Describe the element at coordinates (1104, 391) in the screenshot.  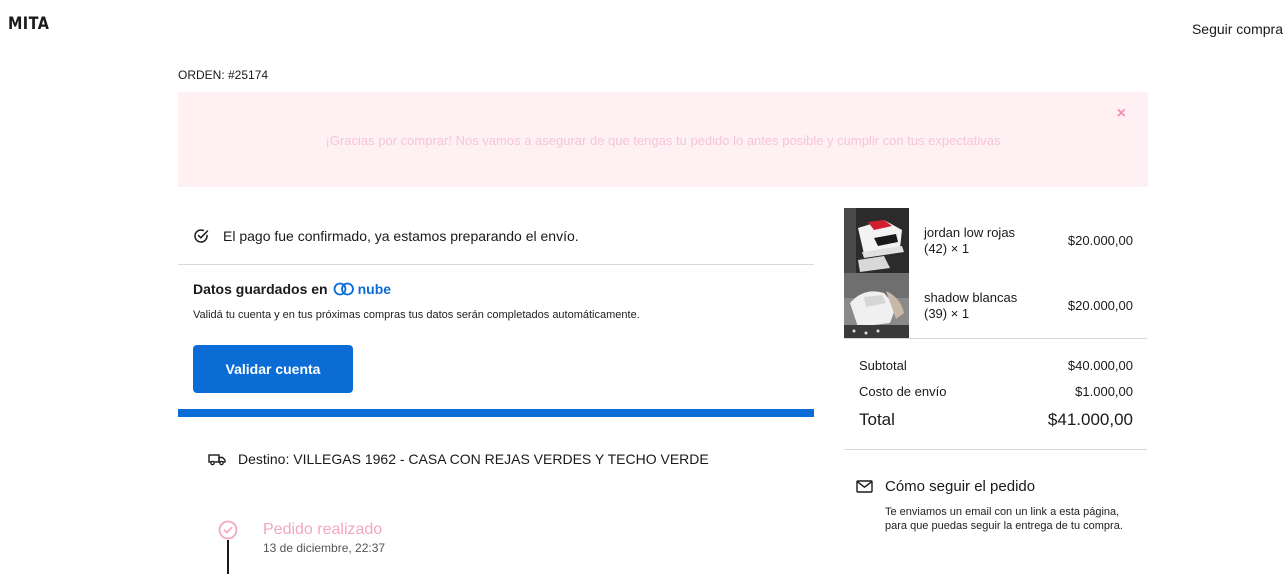
I see `shipping-cost-value: $1.000,00` at that location.